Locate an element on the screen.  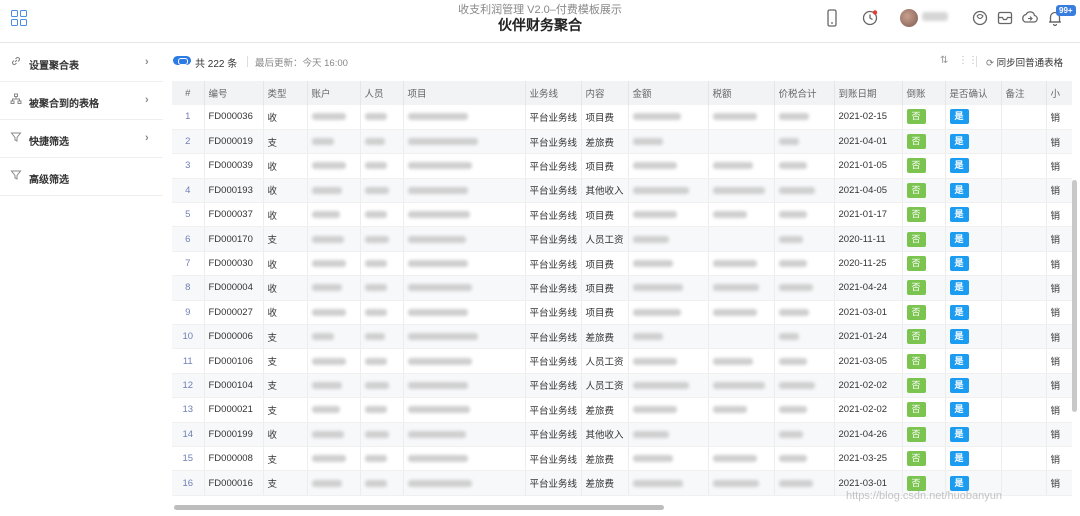
table-row: 7 FD000030 收 平台业务线 项目费 2020-11-25 否 是 销 is located at coordinates (622, 264).